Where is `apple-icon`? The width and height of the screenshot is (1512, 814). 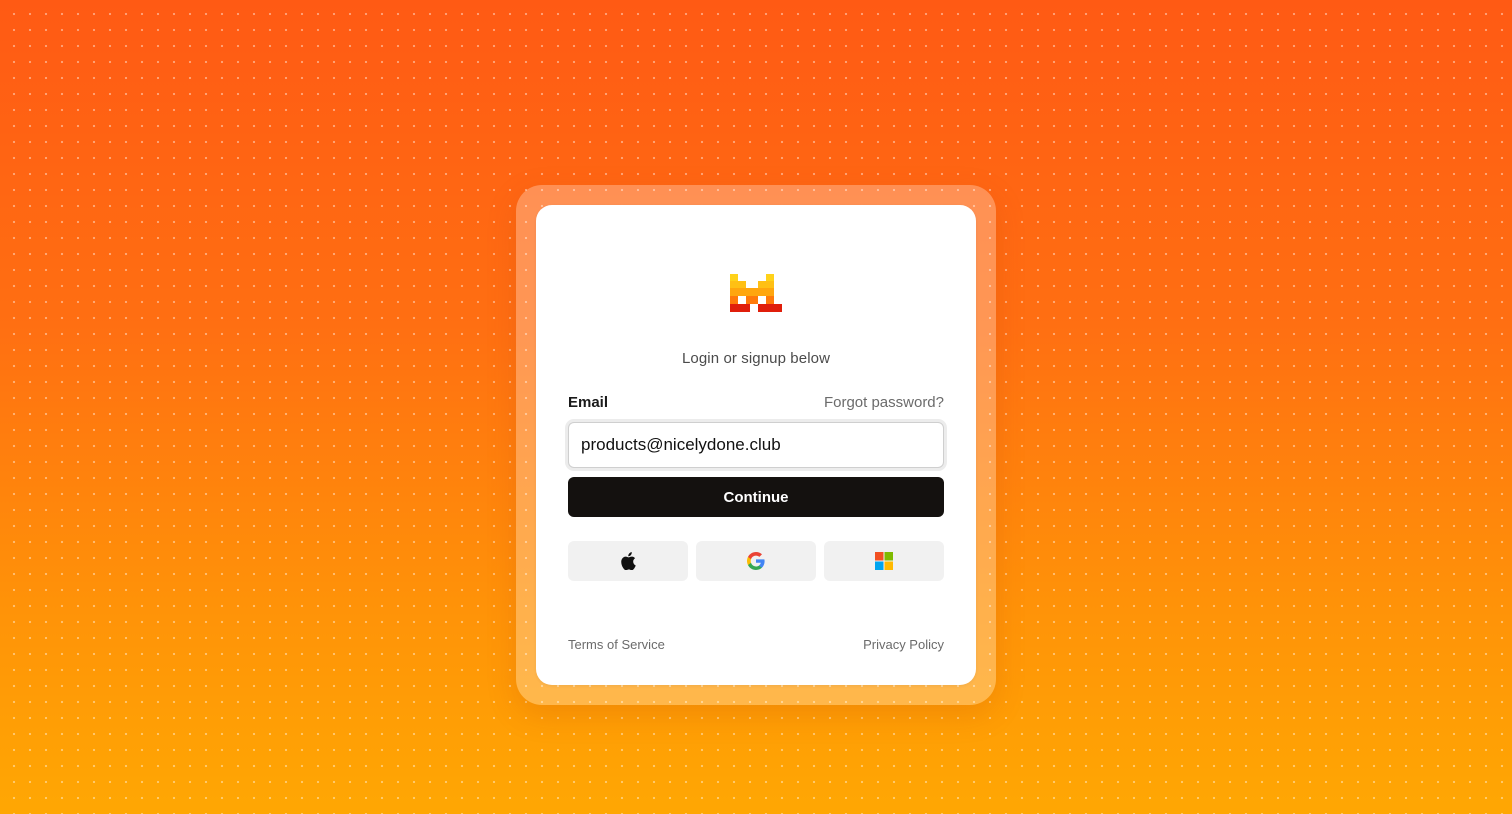 apple-icon is located at coordinates (628, 561).